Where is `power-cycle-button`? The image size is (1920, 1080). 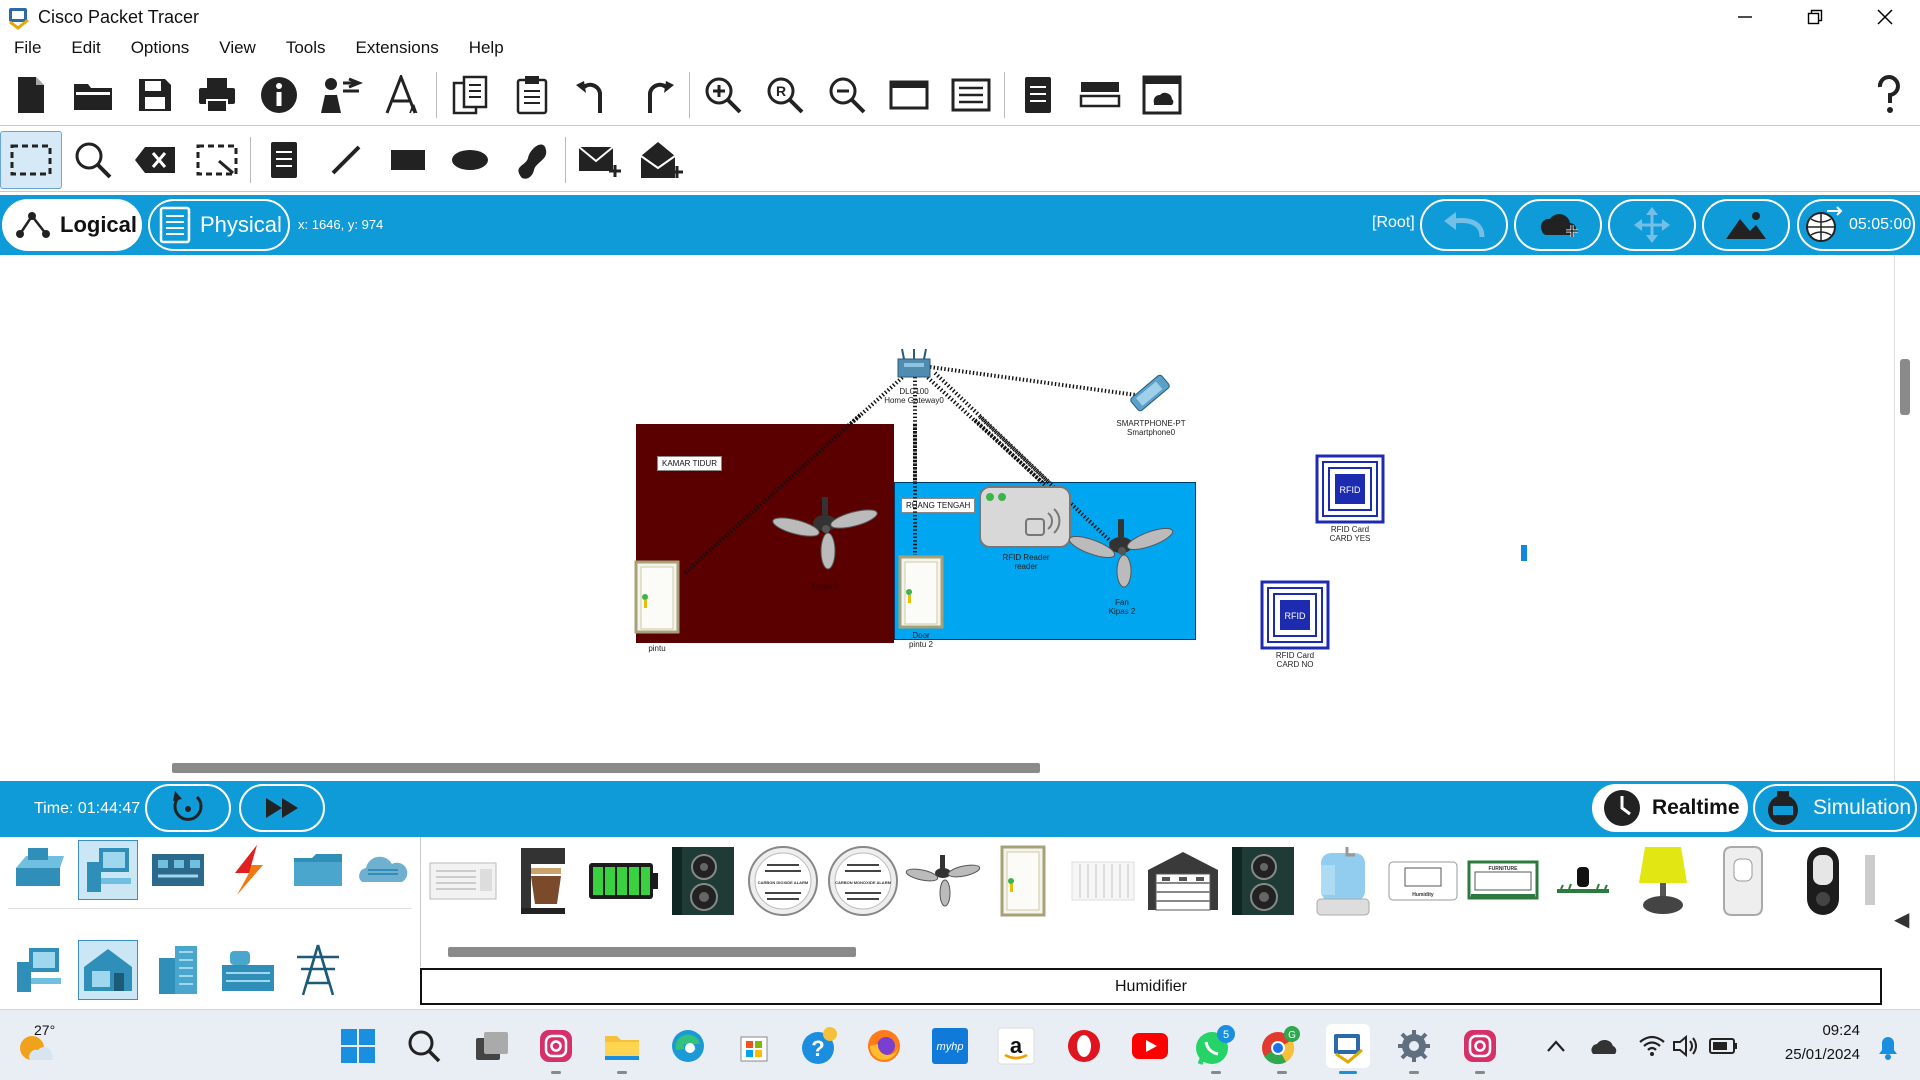
power-cycle-button is located at coordinates (188, 808).